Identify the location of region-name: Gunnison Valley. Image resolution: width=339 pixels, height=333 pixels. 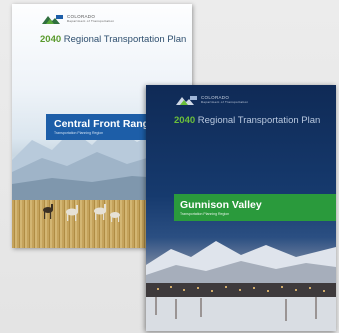
(221, 205).